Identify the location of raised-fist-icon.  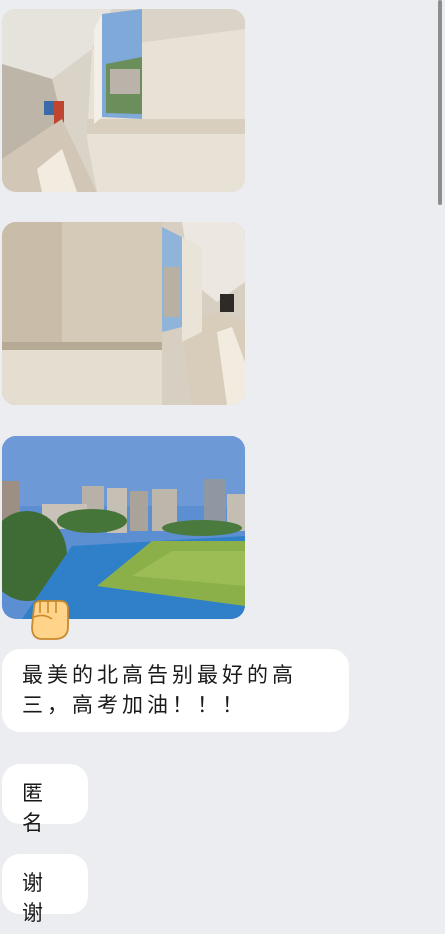
(51, 619).